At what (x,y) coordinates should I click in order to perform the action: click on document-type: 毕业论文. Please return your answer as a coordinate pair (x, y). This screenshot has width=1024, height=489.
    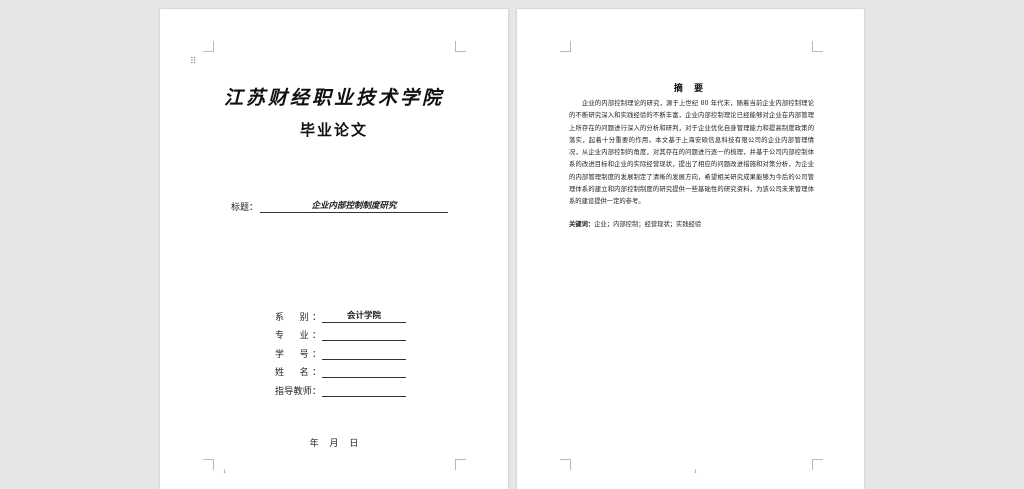
    Looking at the image, I should click on (333, 130).